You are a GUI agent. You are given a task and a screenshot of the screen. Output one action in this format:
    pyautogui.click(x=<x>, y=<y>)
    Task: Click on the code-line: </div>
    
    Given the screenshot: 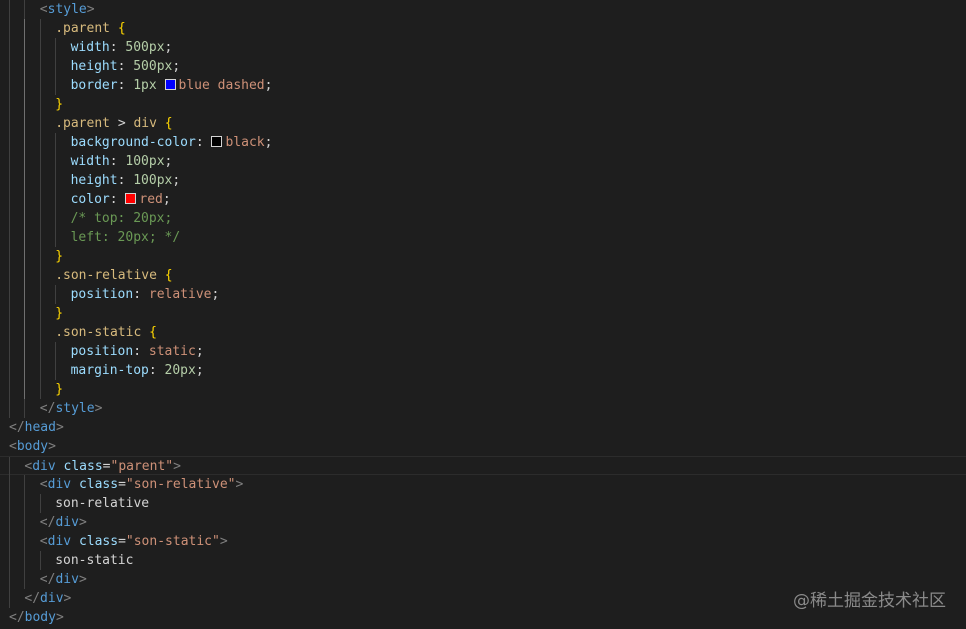 What is the action you would take?
    pyautogui.click(x=483, y=522)
    